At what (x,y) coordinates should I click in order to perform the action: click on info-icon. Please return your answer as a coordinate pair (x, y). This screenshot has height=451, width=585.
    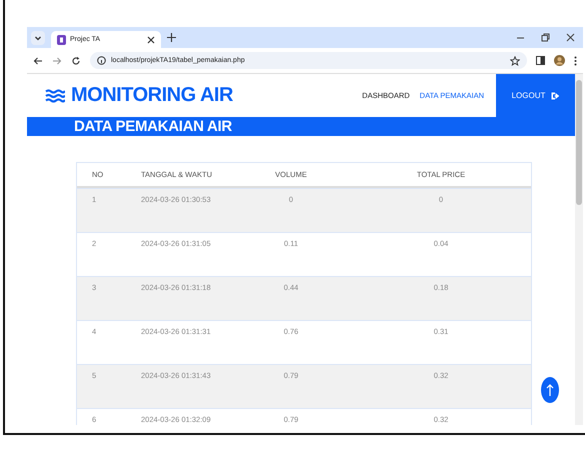
    Looking at the image, I should click on (101, 60).